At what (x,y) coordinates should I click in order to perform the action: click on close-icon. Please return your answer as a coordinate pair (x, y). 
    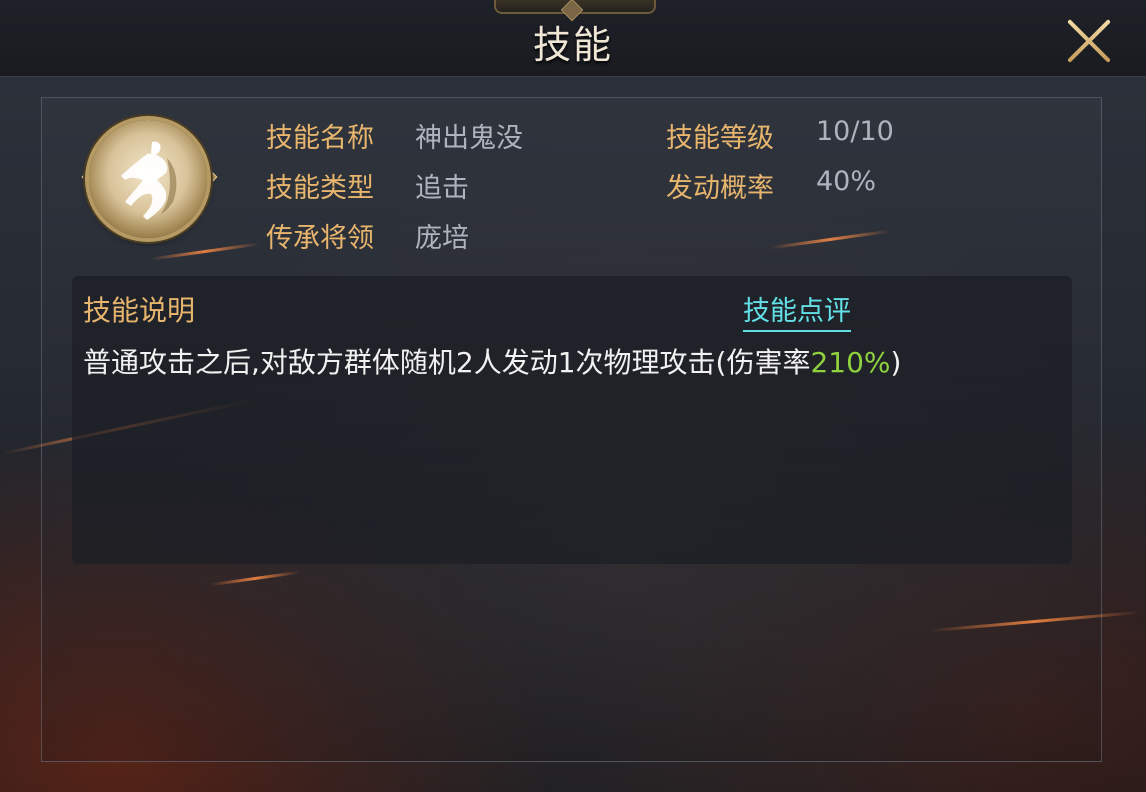
    Looking at the image, I should click on (1089, 41).